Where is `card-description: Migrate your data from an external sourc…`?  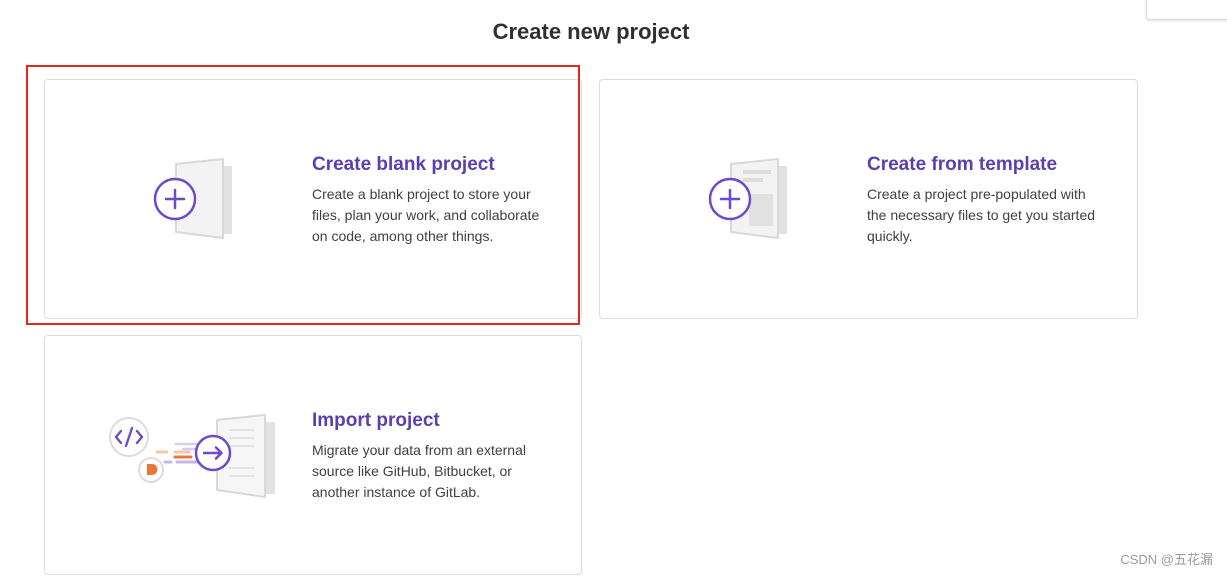 card-description: Migrate your data from an external sourc… is located at coordinates (419, 471).